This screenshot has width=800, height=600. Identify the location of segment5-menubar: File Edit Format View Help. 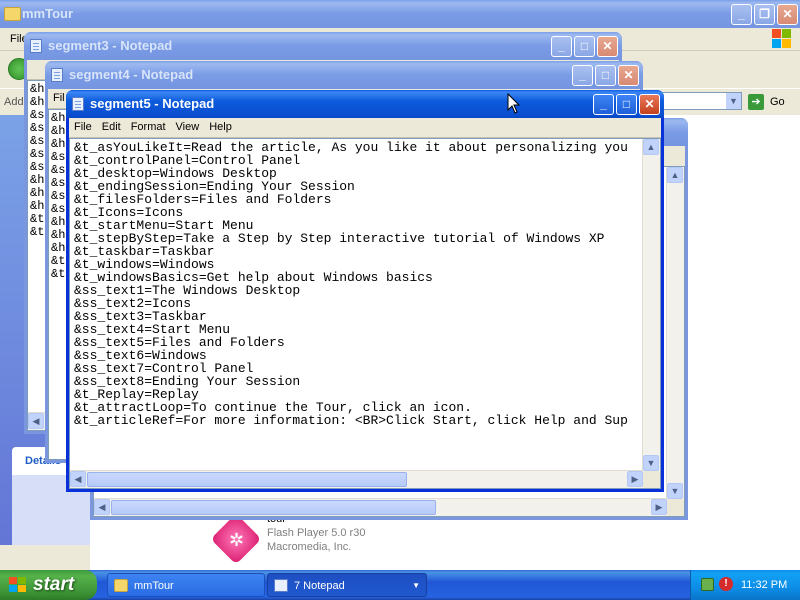
(365, 128).